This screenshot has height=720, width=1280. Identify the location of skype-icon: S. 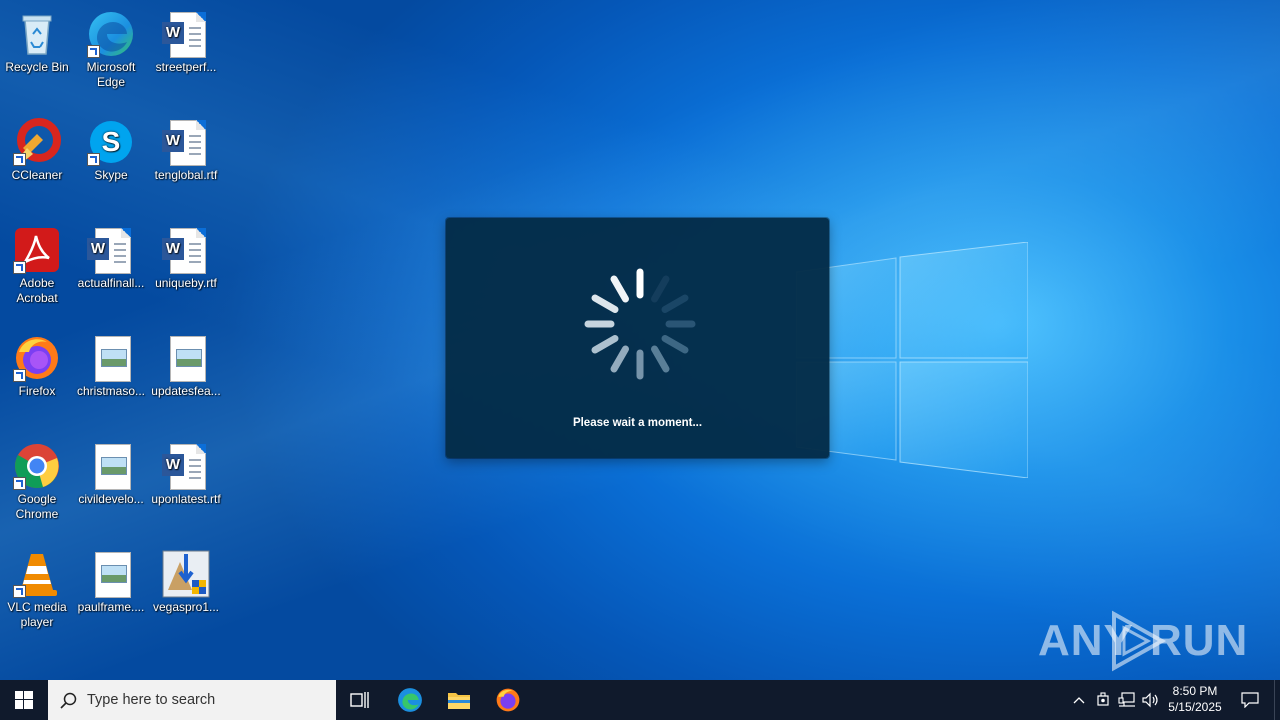
(111, 142).